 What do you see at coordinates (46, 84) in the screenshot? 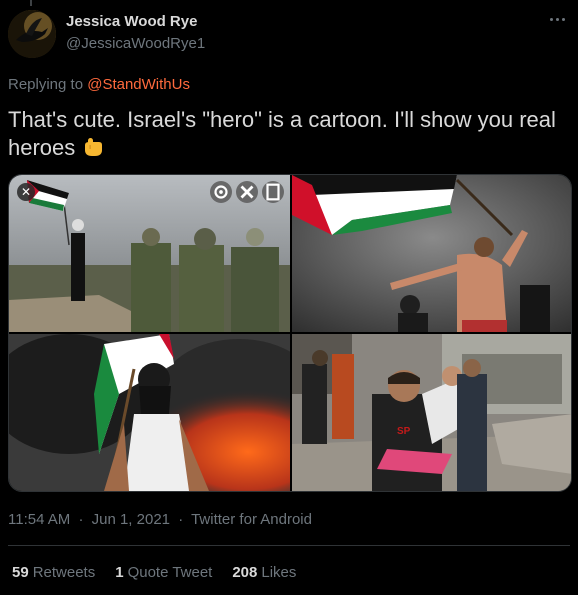
I see `replying-prefix: Replying to` at bounding box center [46, 84].